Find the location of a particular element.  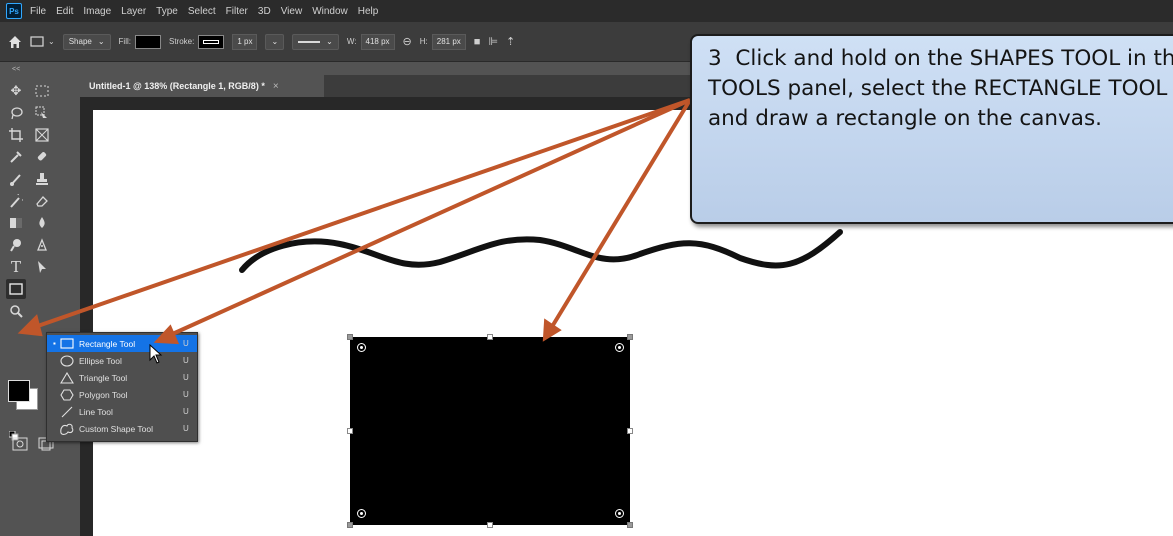

document-tab-title: Untitled-1 @ 138% (Rectangle 1, RGB/8) * is located at coordinates (177, 86).